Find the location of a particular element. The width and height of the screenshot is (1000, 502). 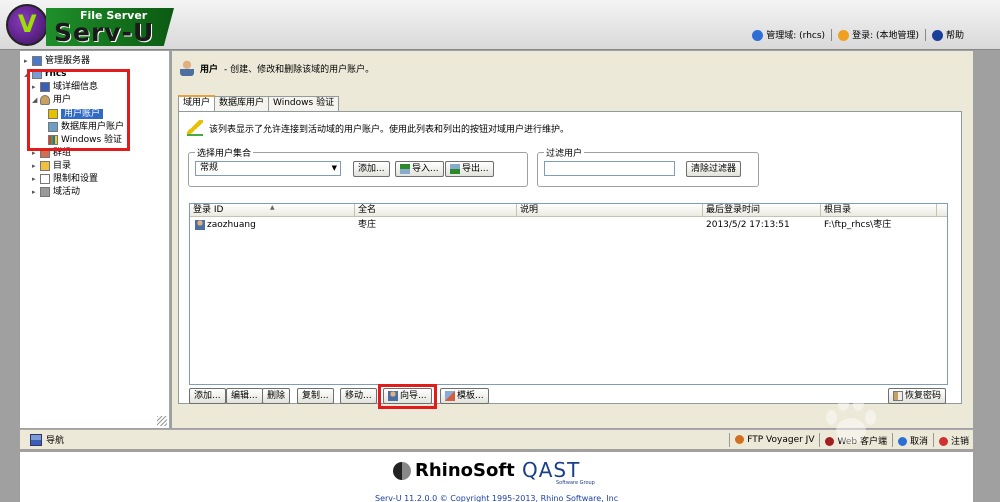

tab-strip: 域用户 数据库用户 Windows 验证 is located at coordinates (259, 103).